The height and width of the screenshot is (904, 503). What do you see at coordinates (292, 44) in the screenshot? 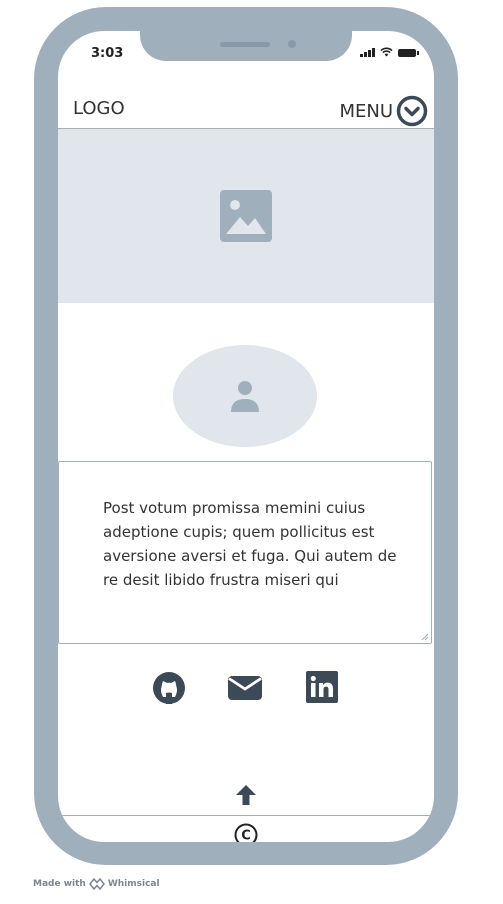
I see `camera` at bounding box center [292, 44].